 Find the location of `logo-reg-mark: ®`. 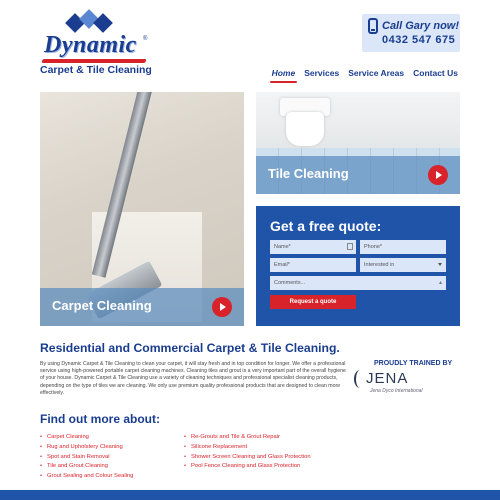

logo-reg-mark: ® is located at coordinates (145, 39).